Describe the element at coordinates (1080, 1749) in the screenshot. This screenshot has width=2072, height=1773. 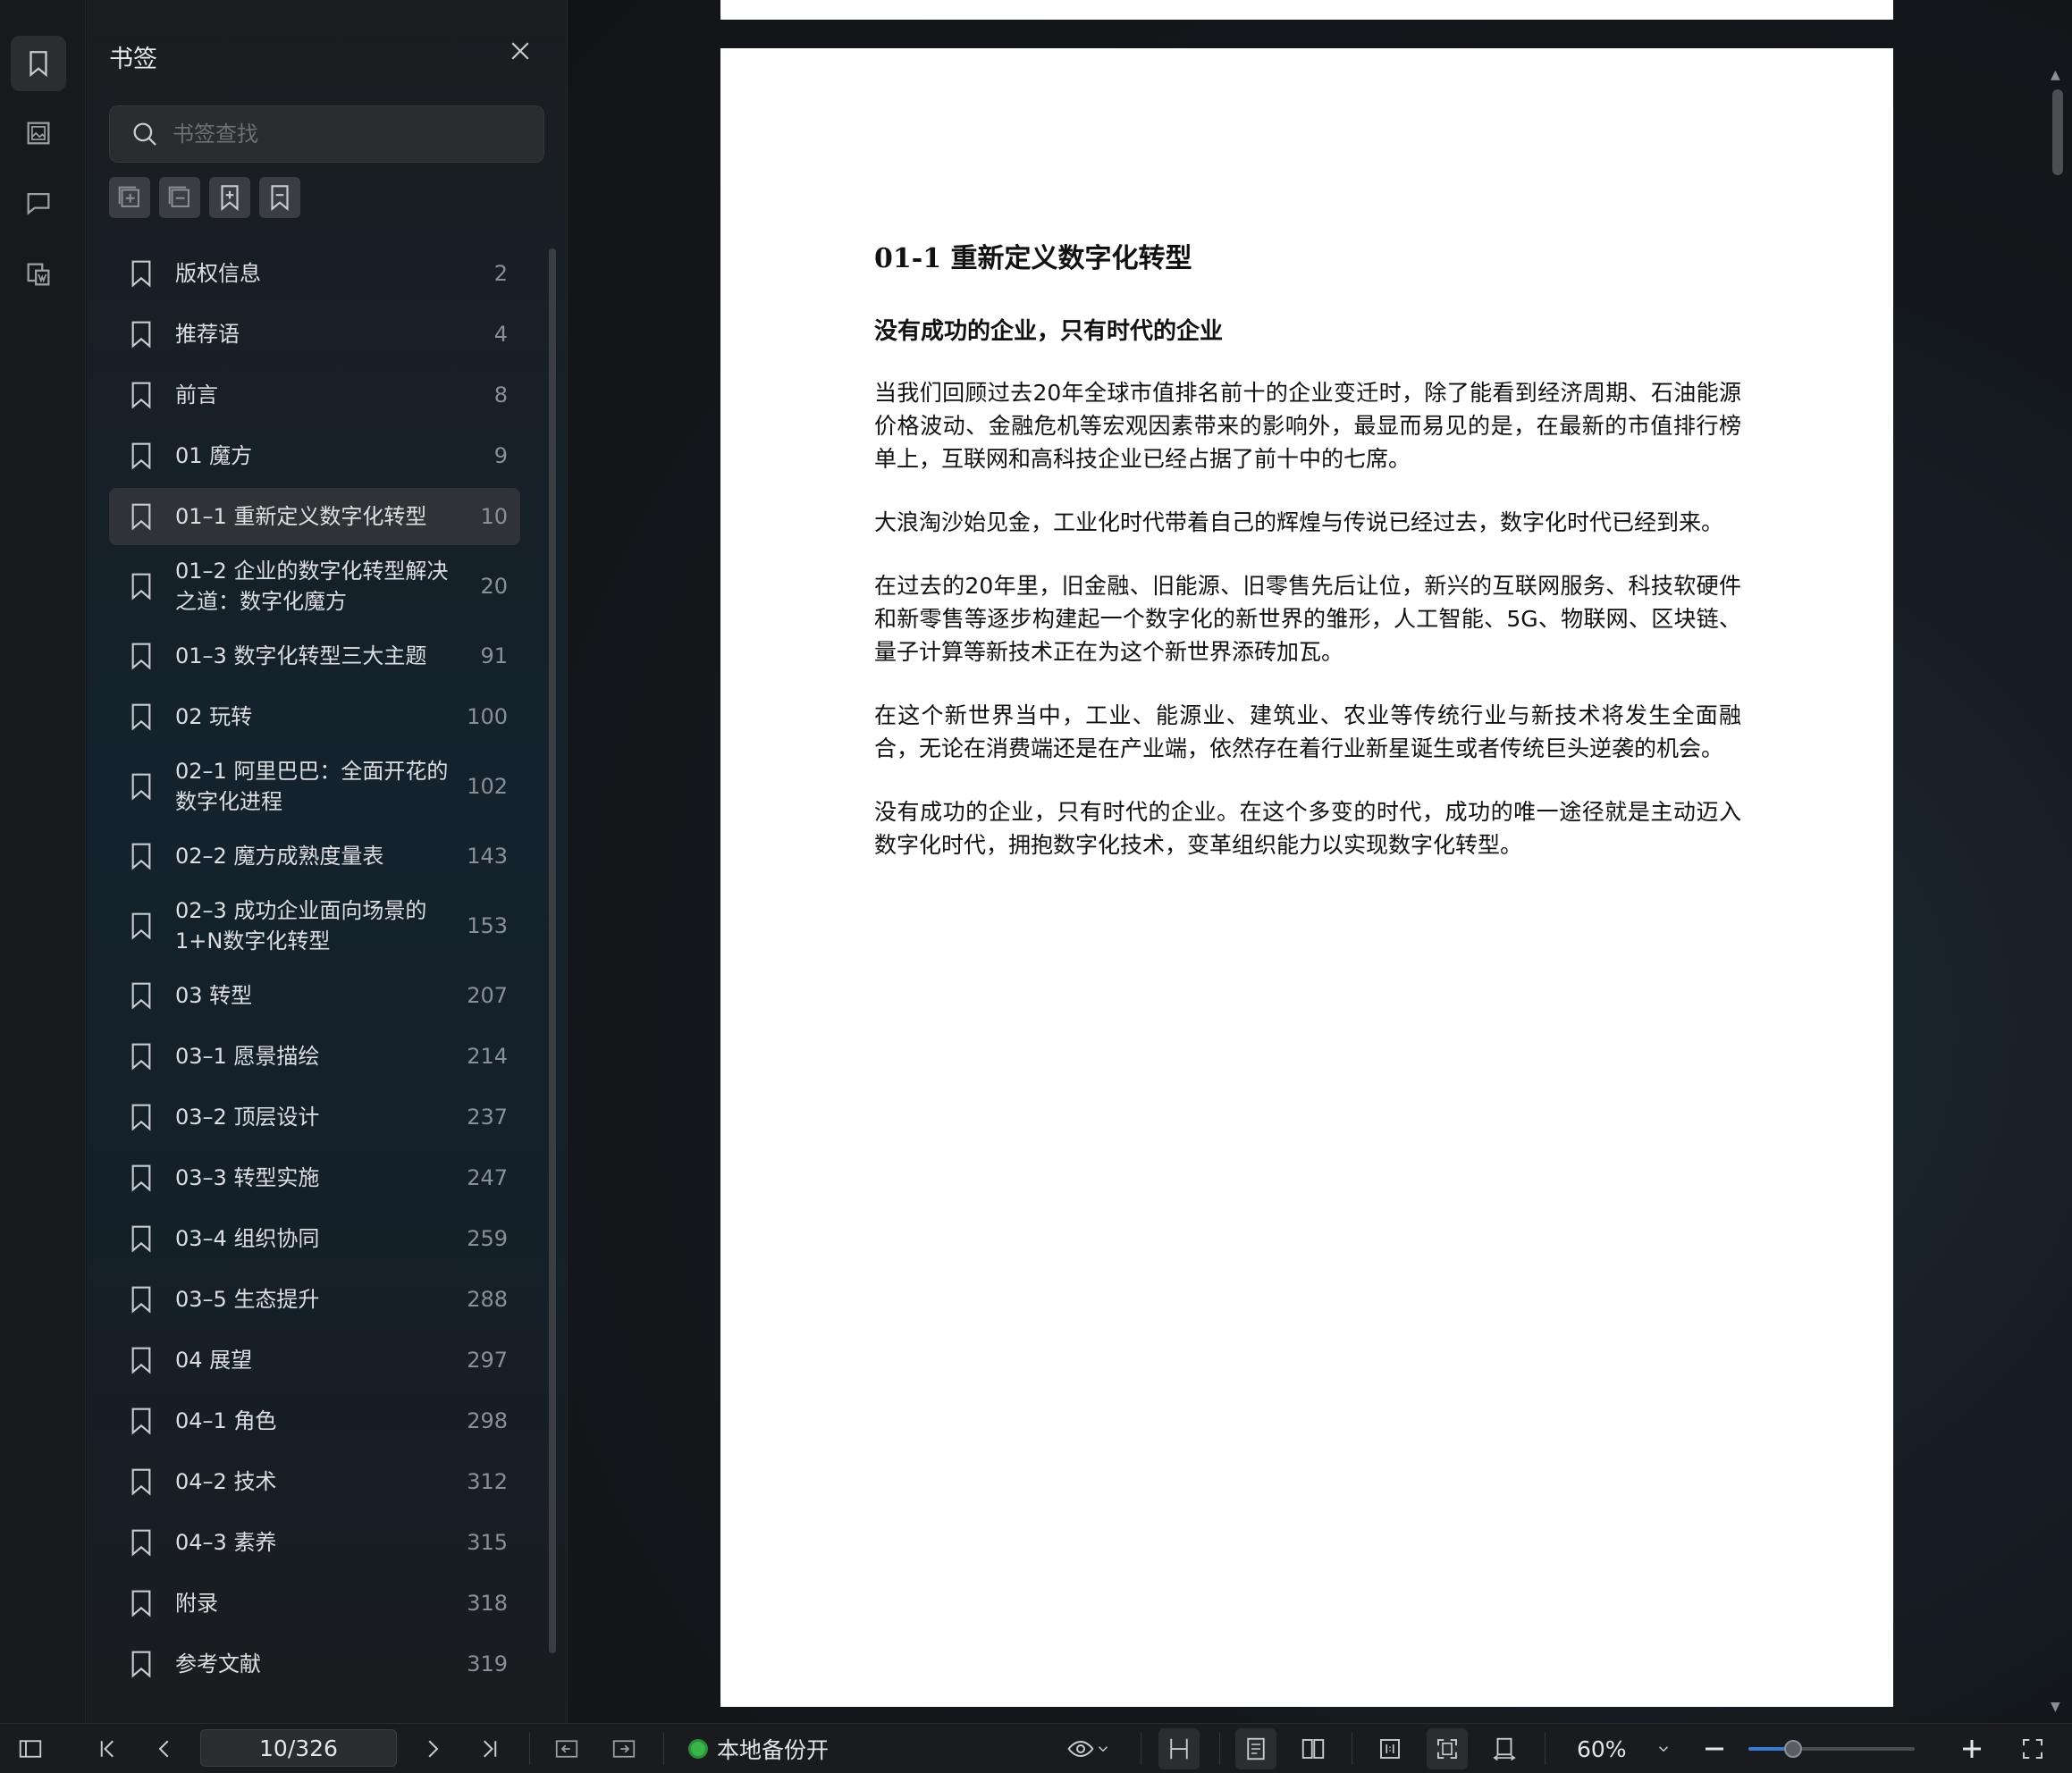
I see `eye-icon` at that location.